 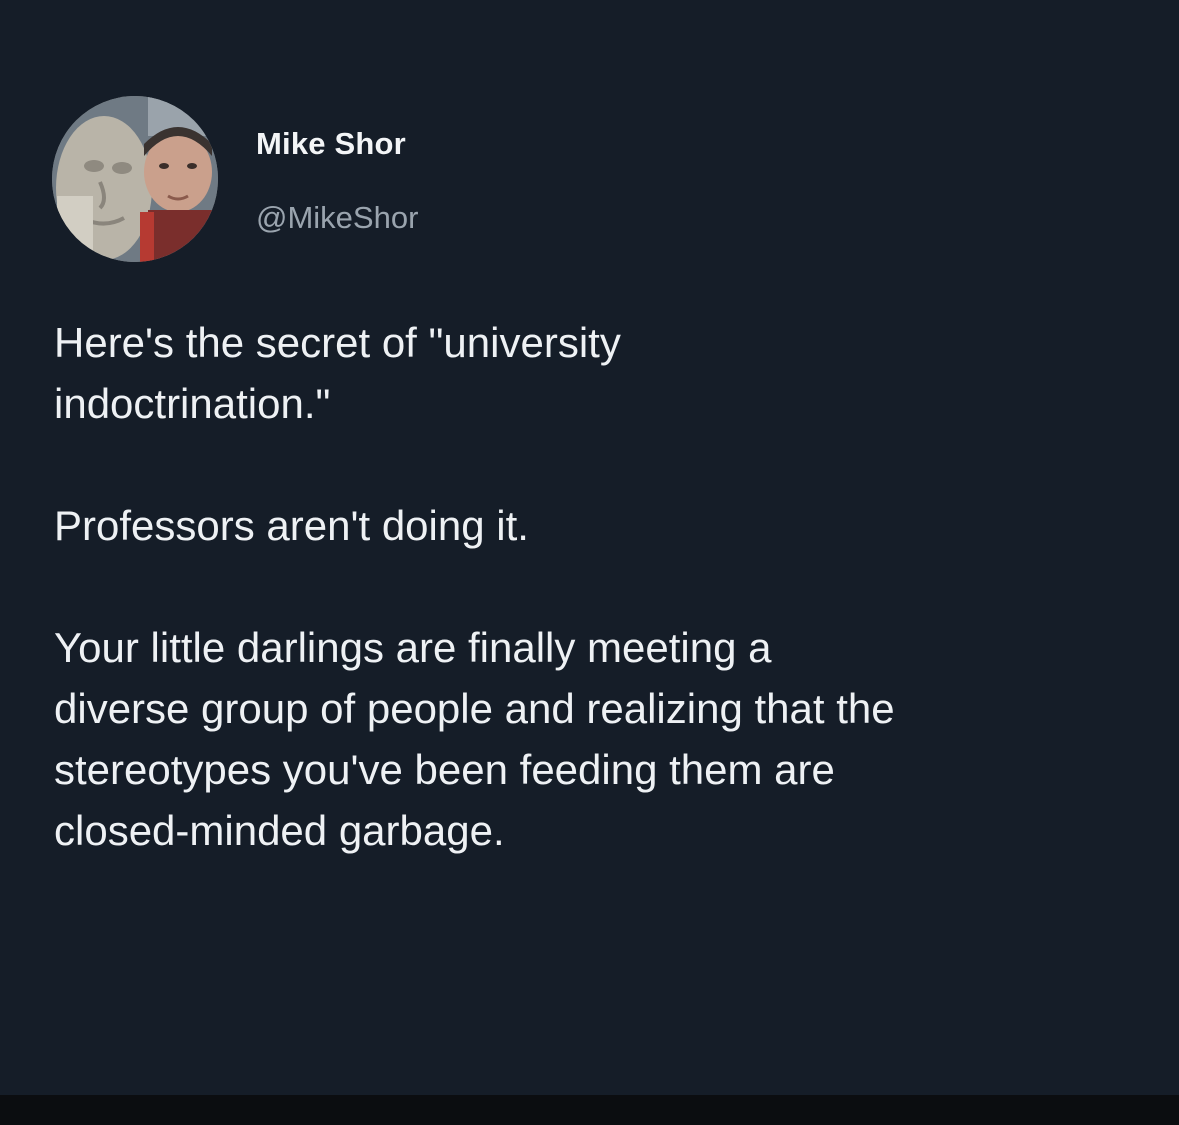 I want to click on tweet-paragraph: Professors aren't doing it., so click(x=291, y=525).